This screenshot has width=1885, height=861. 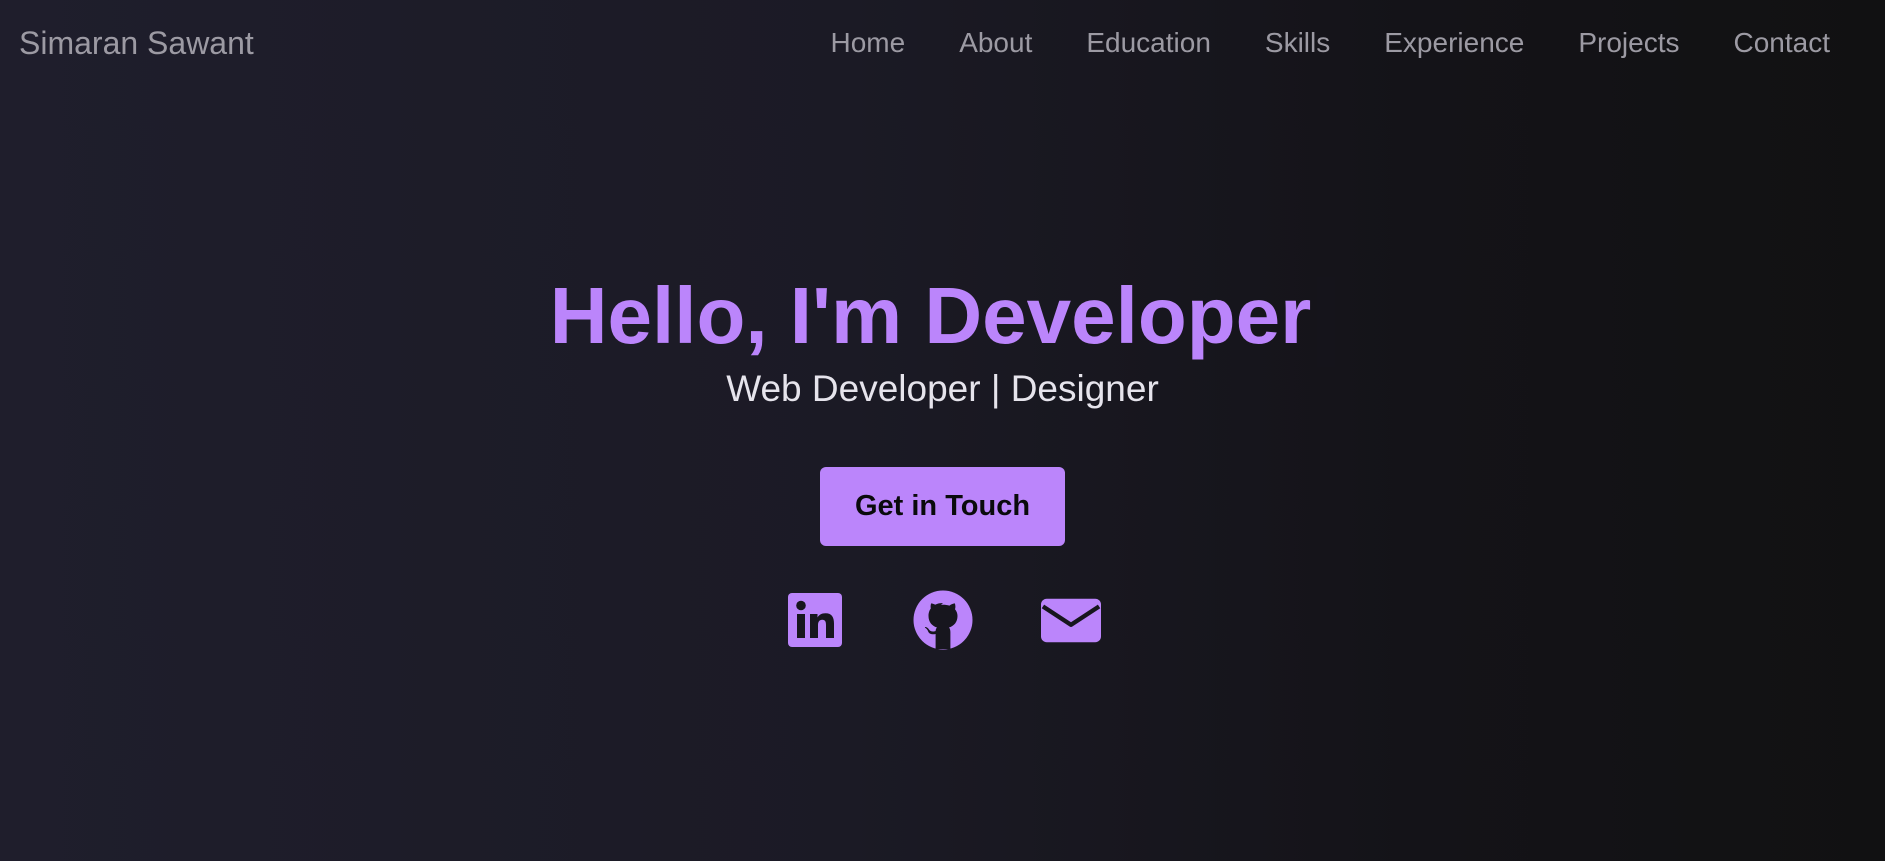 What do you see at coordinates (1148, 43) in the screenshot?
I see `nav-link-education: Education` at bounding box center [1148, 43].